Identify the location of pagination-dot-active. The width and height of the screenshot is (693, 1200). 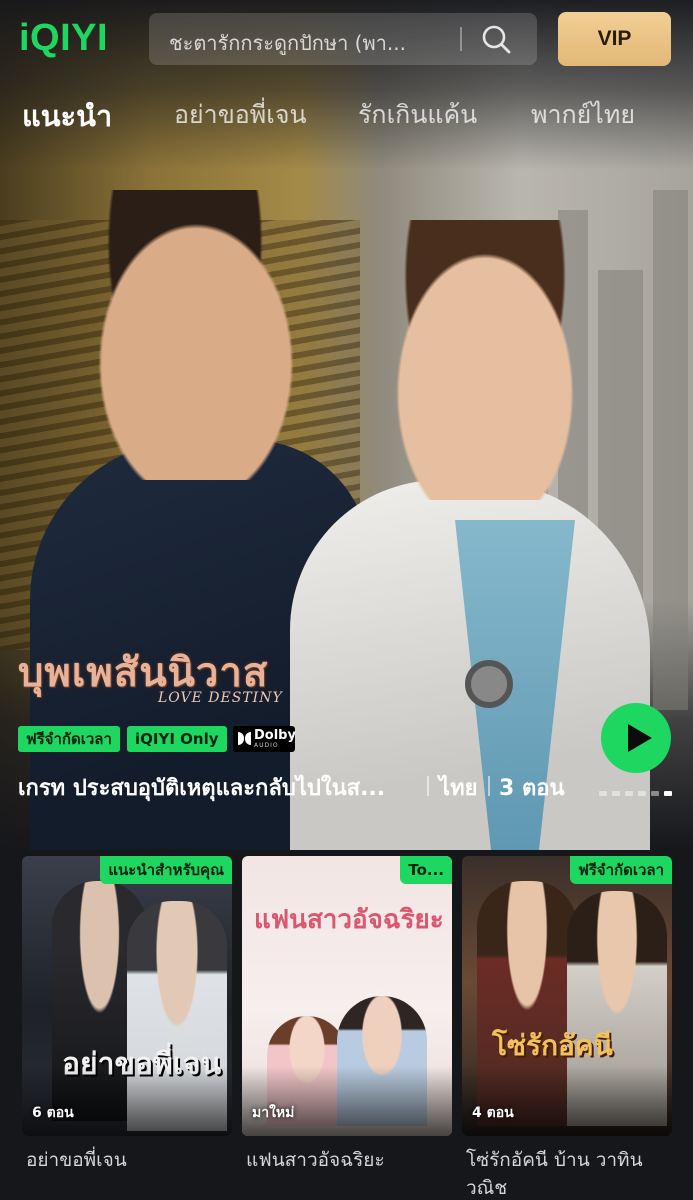
(668, 793).